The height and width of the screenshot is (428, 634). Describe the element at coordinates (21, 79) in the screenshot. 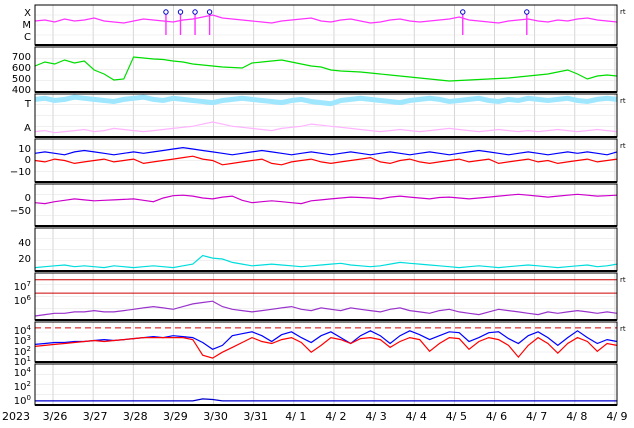

I see `y-tick-label-wind-speed-2: 500` at that location.